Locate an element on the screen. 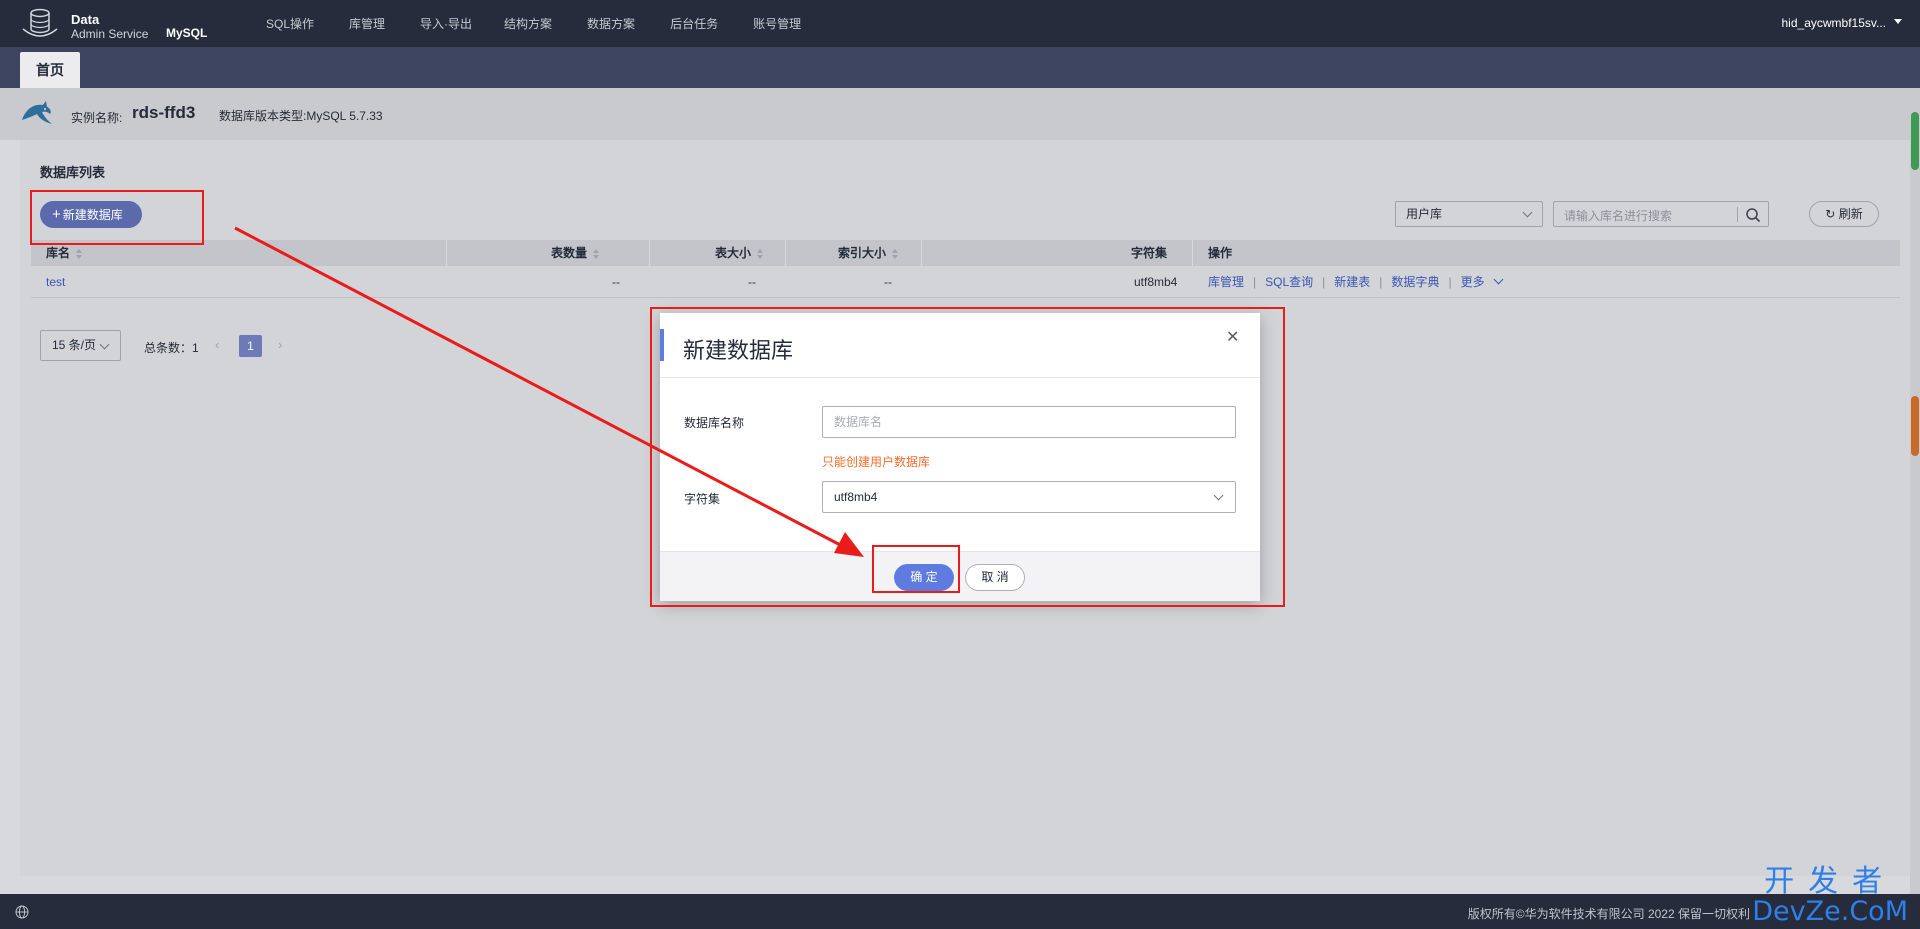 The image size is (1920, 929). vertical-scrollbar is located at coordinates (1915, 491).